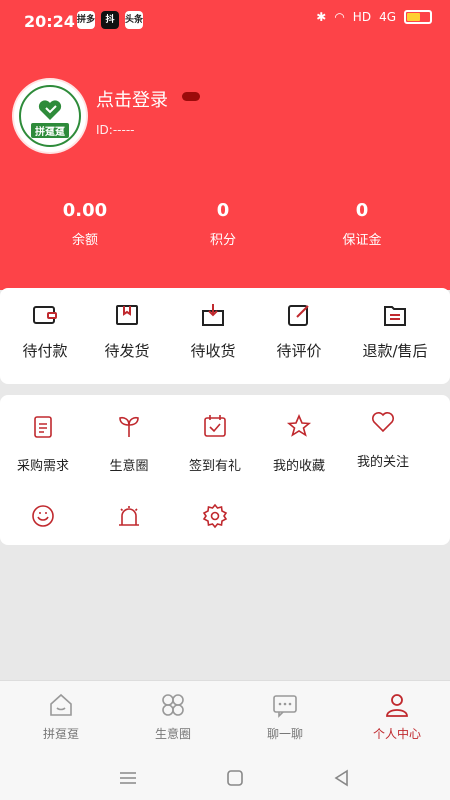 The image size is (450, 800). I want to click on sprout-icon, so click(129, 426).